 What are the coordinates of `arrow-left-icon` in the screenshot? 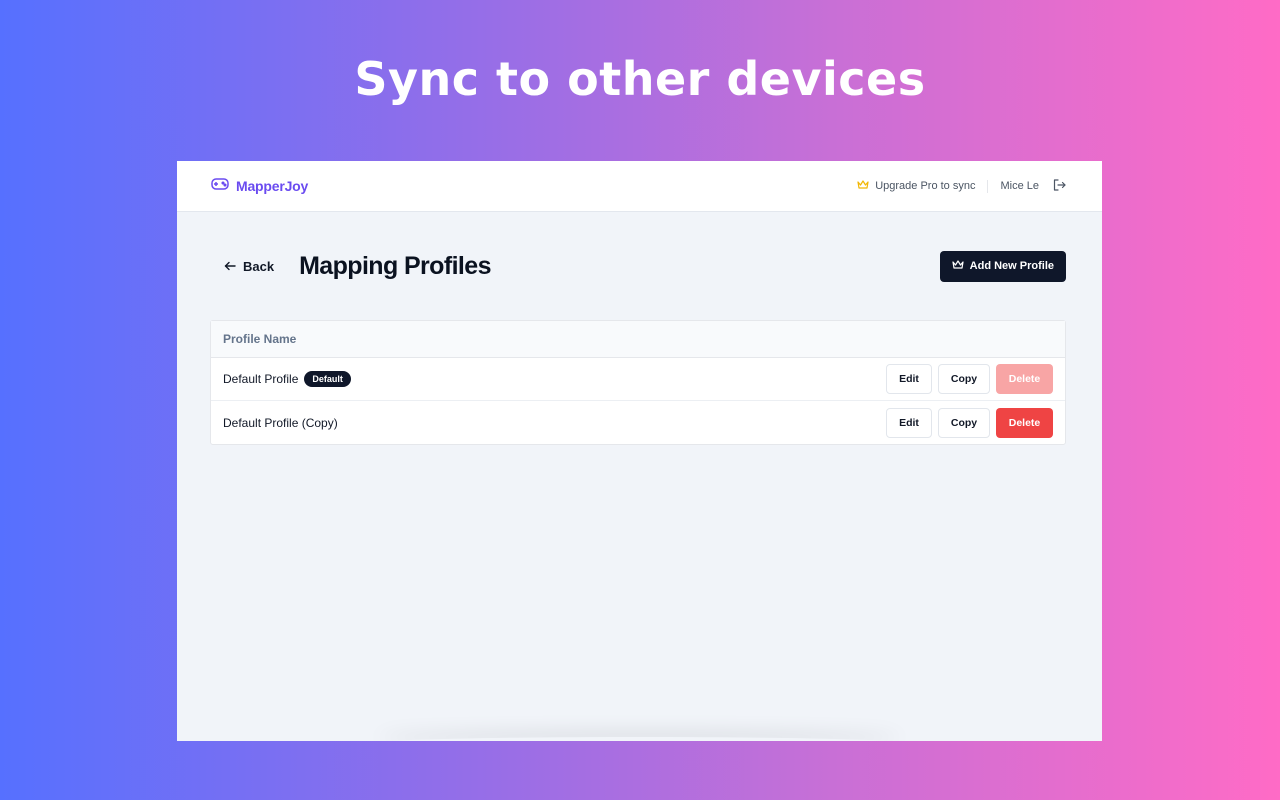 It's located at (230, 266).